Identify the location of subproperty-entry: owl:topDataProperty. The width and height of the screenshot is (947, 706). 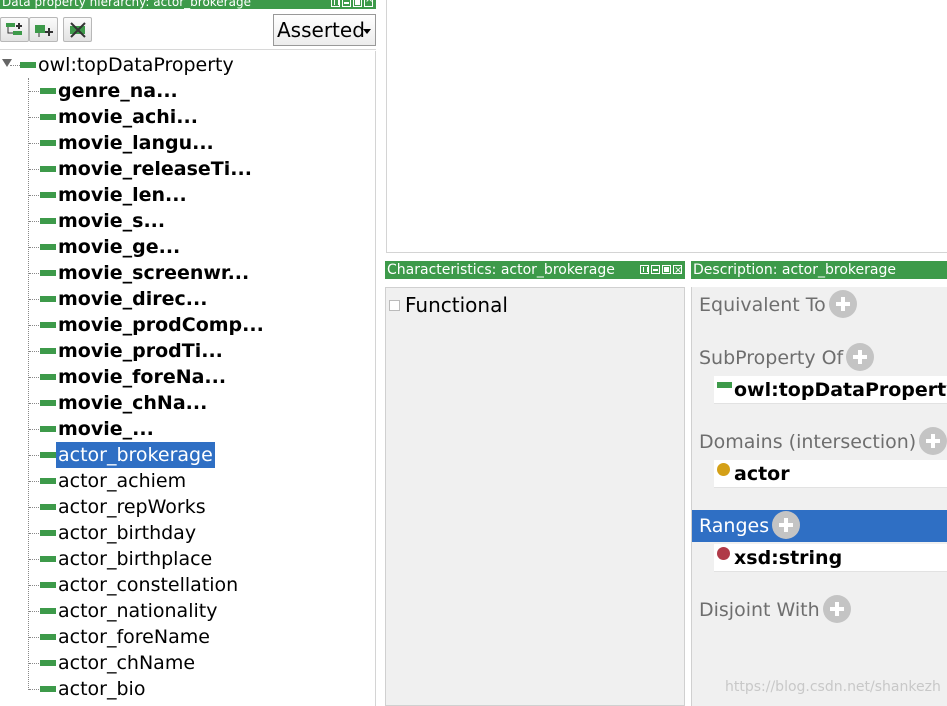
(830, 390).